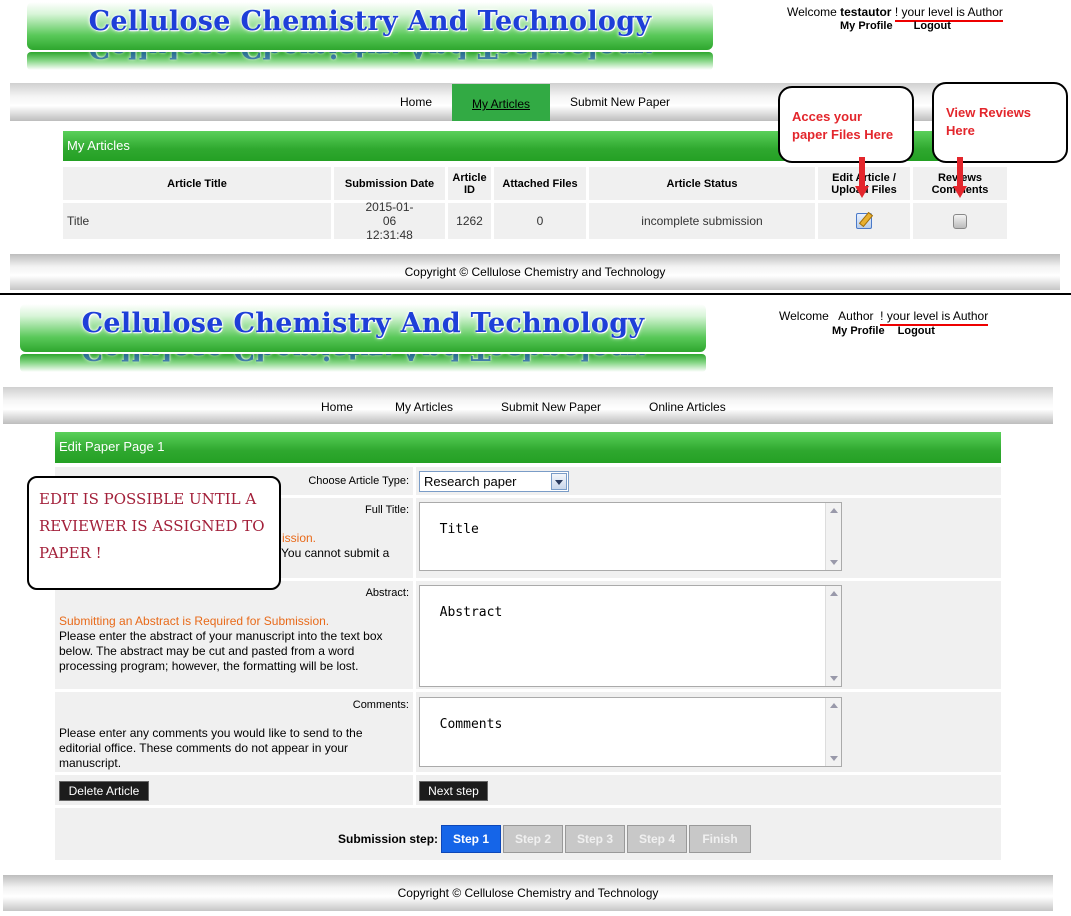  Describe the element at coordinates (535, 294) in the screenshot. I see `divider-line` at that location.